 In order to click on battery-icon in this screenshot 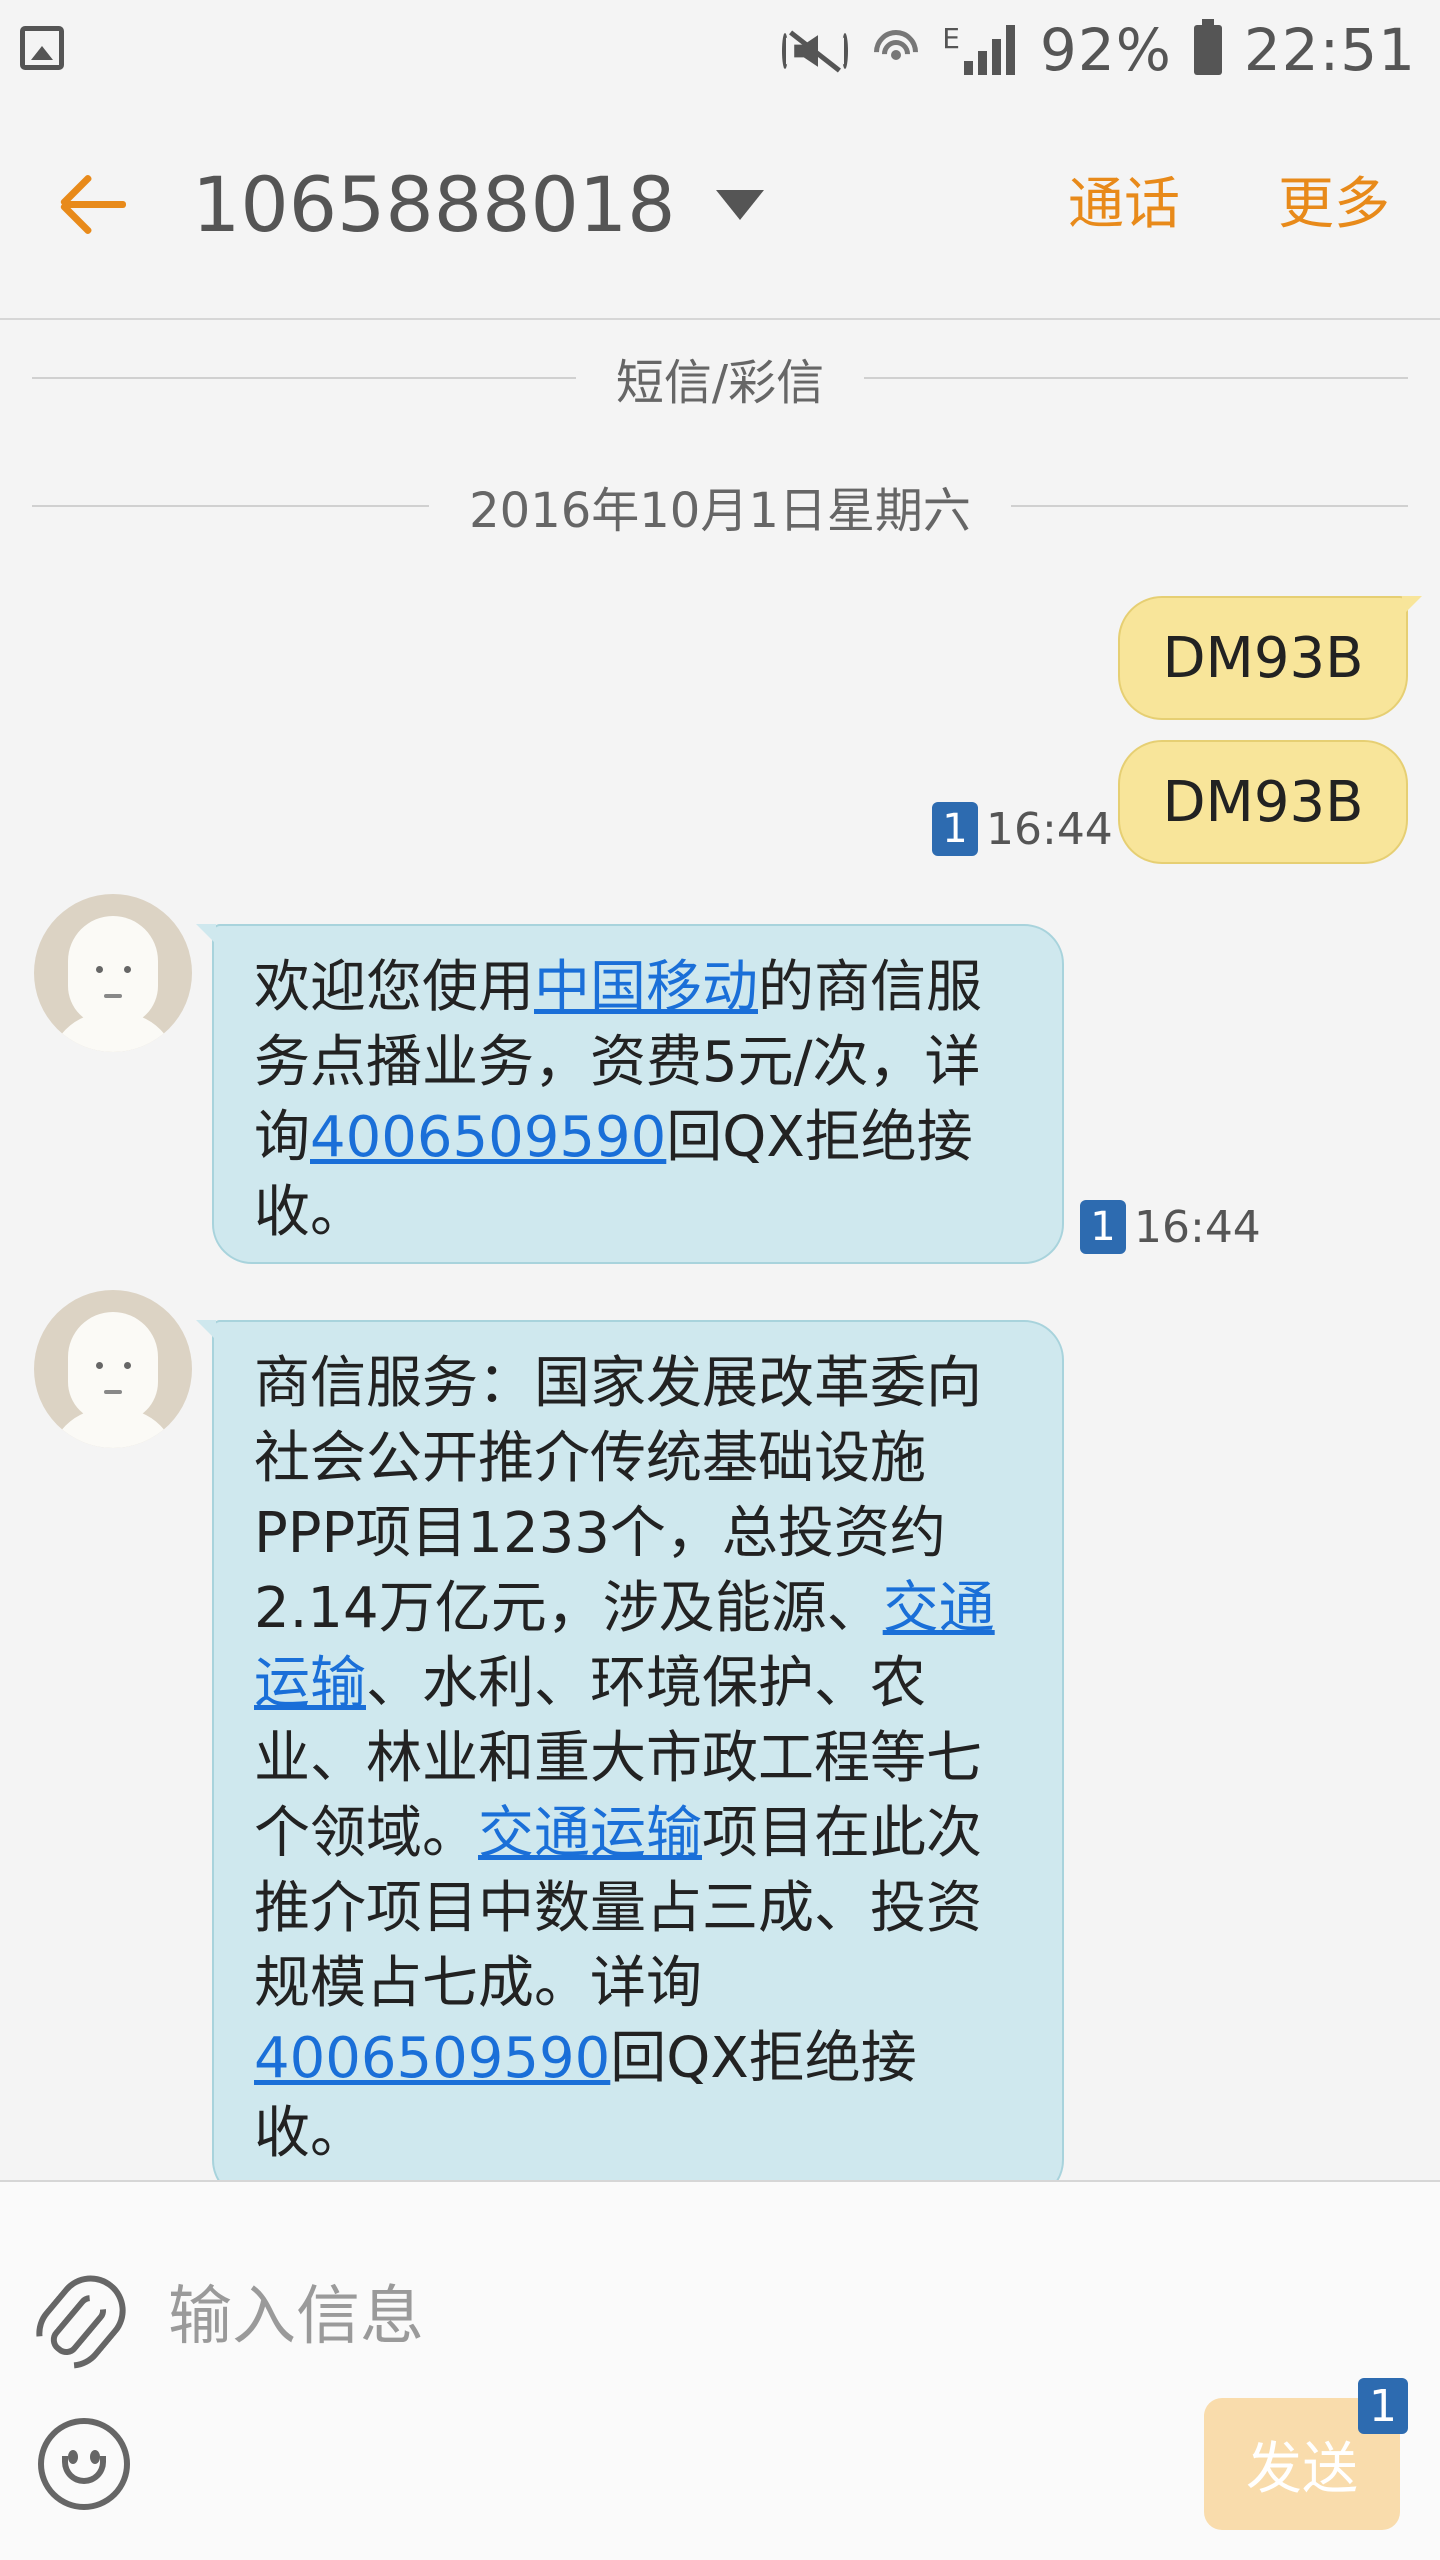, I will do `click(1207, 47)`.